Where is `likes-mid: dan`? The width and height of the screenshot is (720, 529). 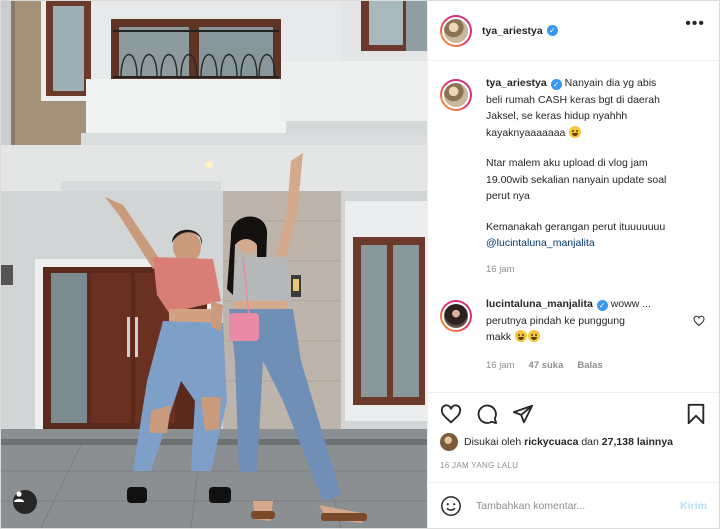 likes-mid: dan is located at coordinates (590, 442).